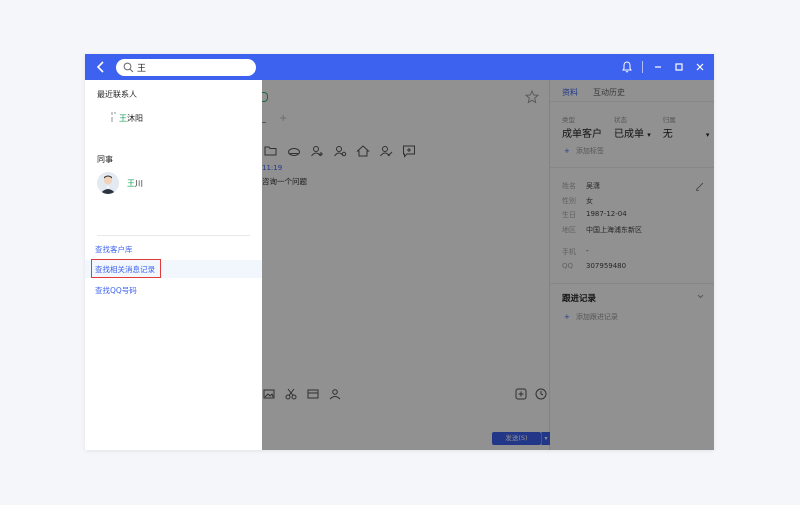  Describe the element at coordinates (271, 151) in the screenshot. I see `folder-icon` at that location.